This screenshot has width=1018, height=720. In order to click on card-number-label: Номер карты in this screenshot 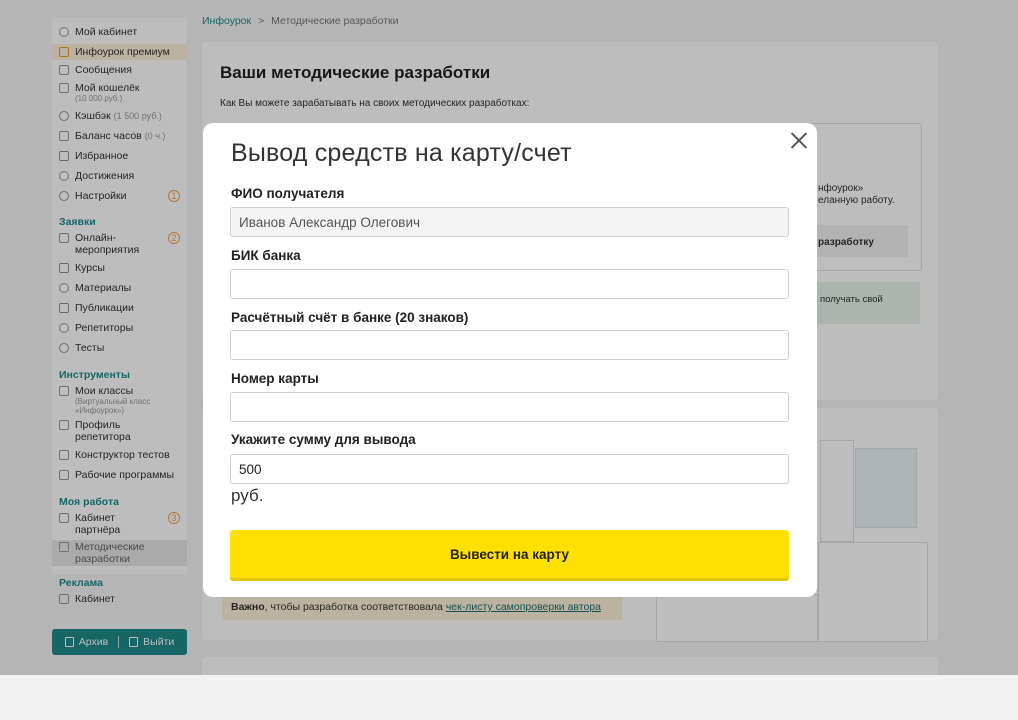, I will do `click(275, 378)`.